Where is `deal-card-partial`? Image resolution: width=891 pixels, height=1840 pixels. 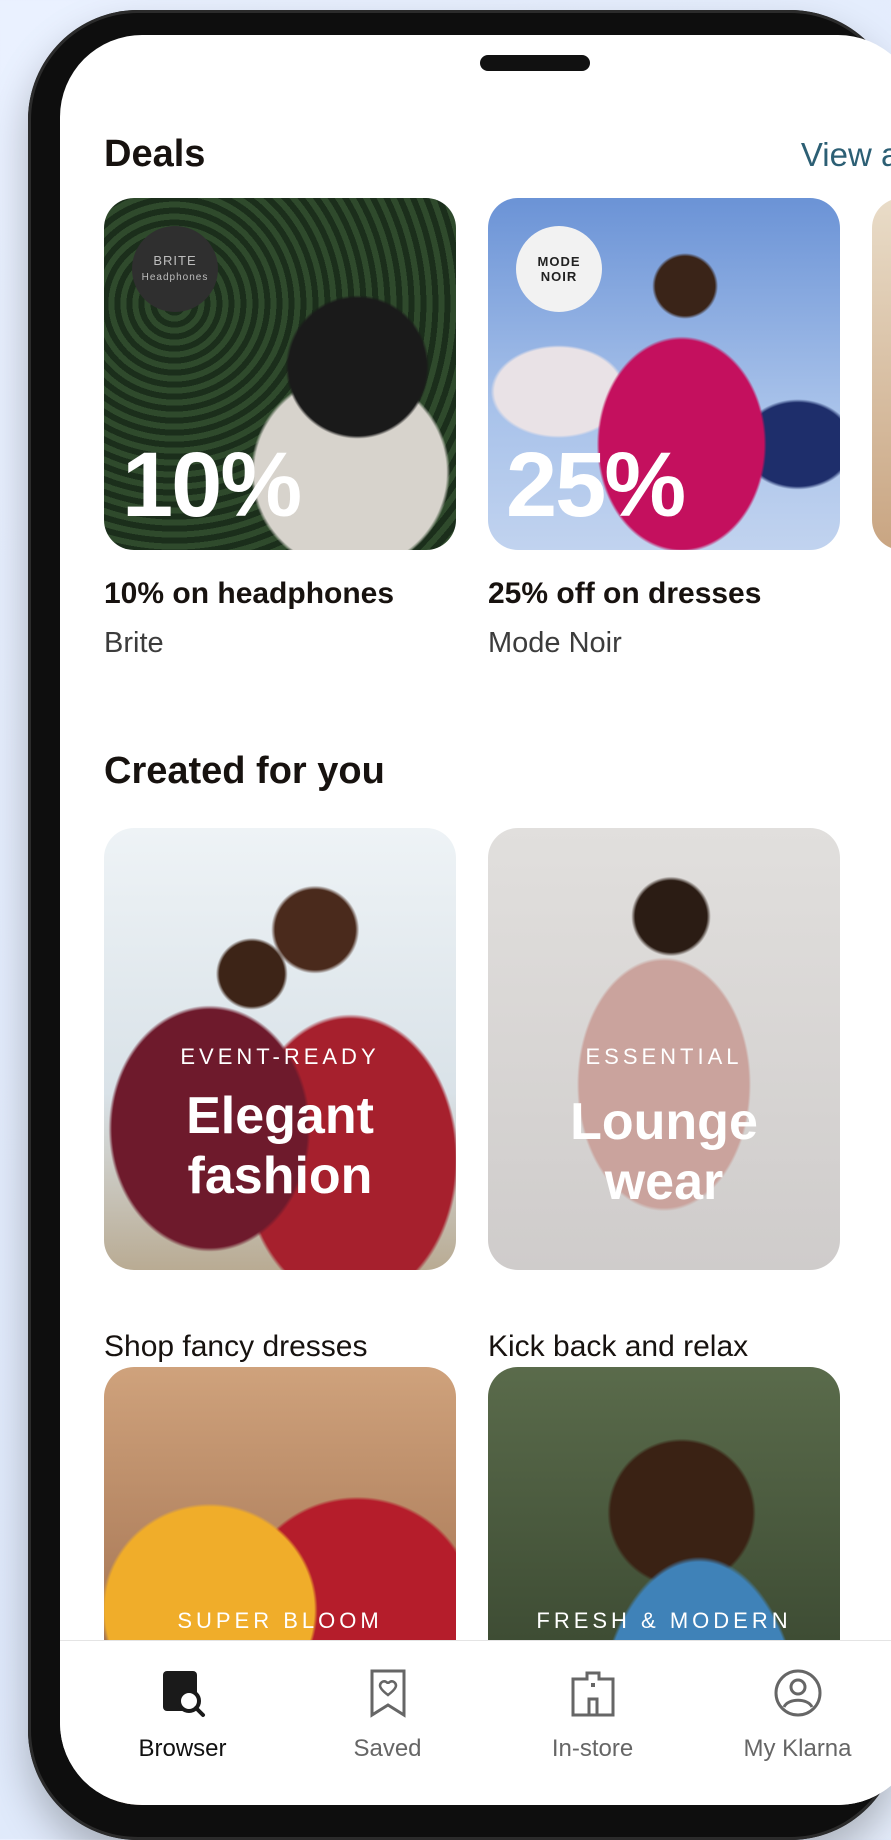
deal-card-partial is located at coordinates (881, 374).